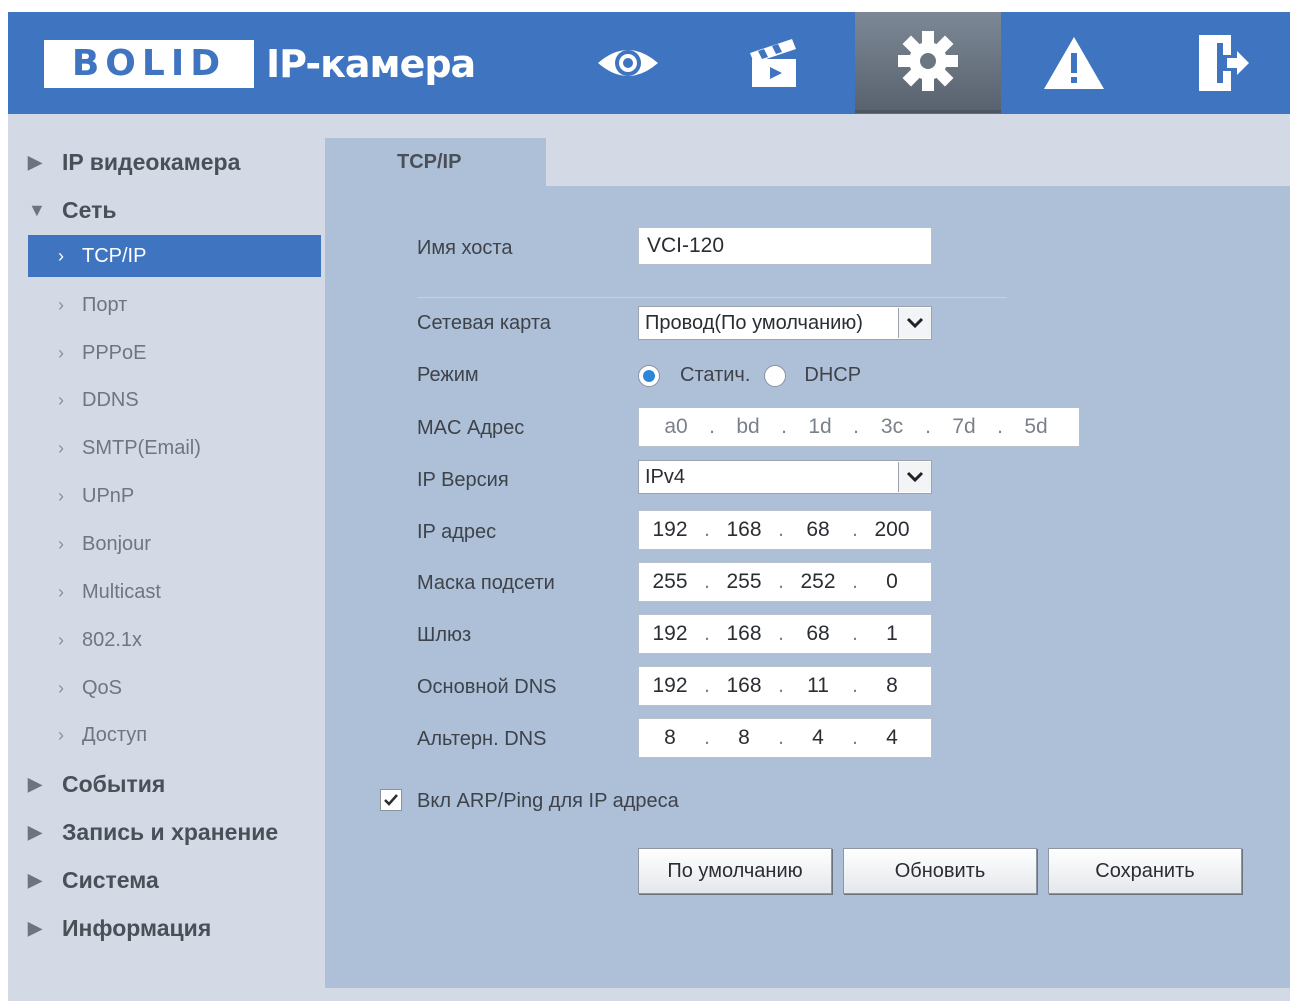  I want to click on nav-logout-button, so click(1218, 63).